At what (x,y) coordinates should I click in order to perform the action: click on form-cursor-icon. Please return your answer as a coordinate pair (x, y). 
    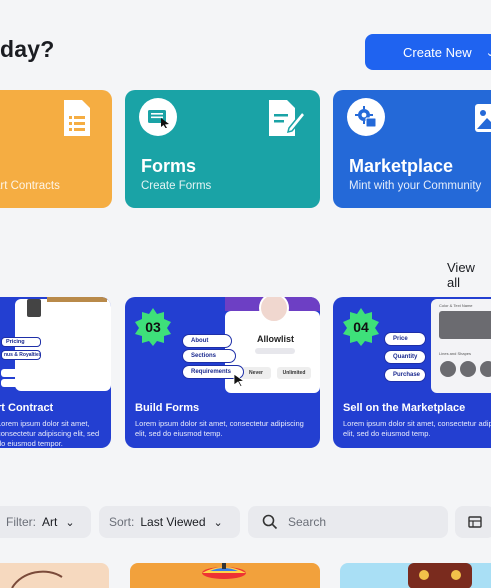
    Looking at the image, I should click on (158, 117).